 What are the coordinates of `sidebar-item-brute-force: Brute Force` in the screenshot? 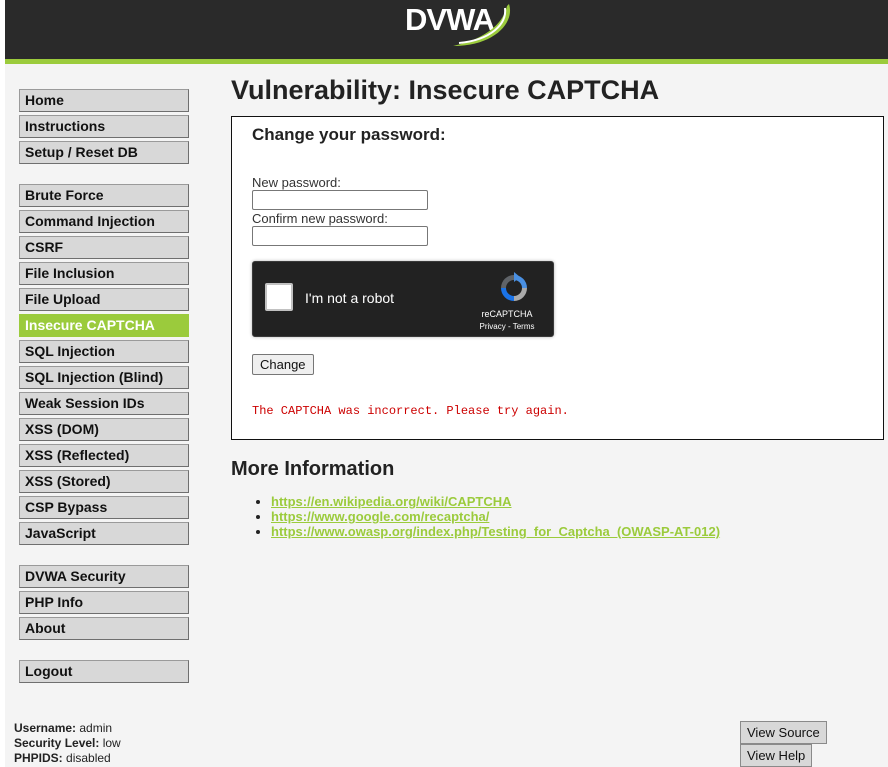 It's located at (104, 195).